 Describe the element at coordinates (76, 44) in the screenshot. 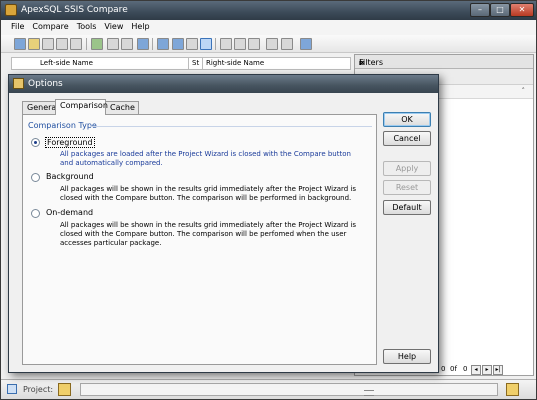

I see `disk-icon` at that location.